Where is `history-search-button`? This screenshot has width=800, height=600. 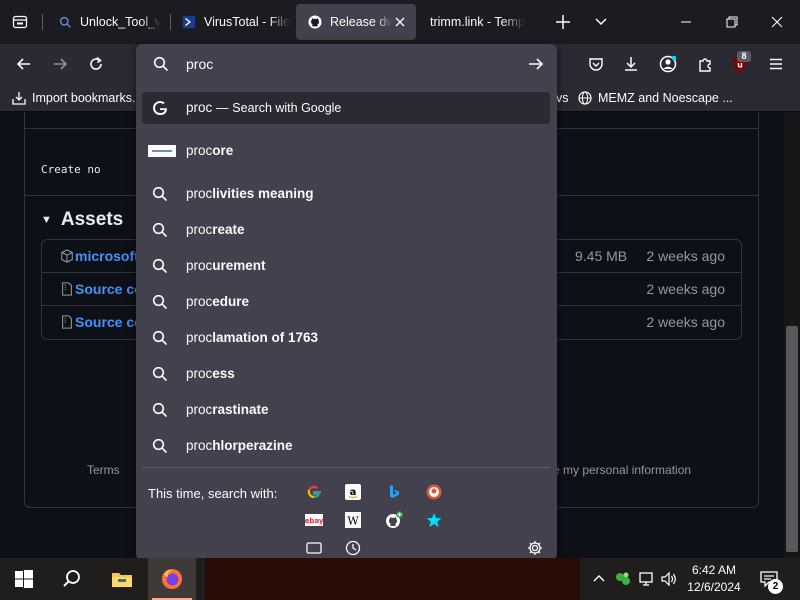 history-search-button is located at coordinates (353, 548).